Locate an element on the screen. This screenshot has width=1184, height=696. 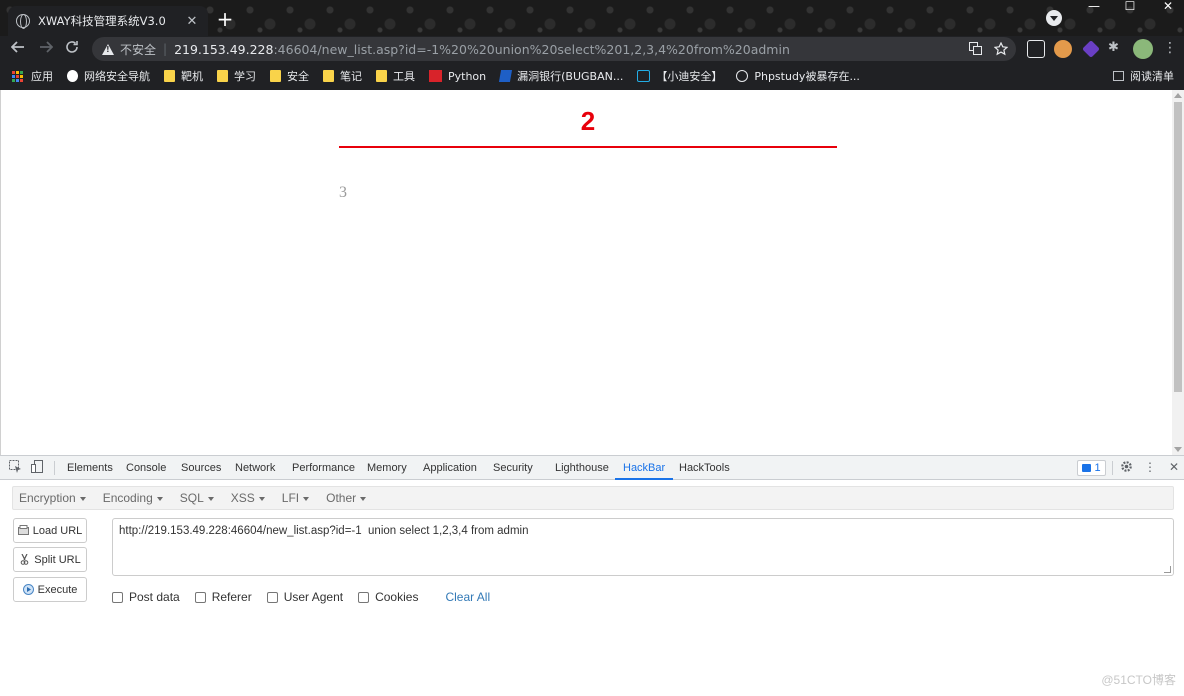
load-url-button: Load URL is located at coordinates (50, 530).